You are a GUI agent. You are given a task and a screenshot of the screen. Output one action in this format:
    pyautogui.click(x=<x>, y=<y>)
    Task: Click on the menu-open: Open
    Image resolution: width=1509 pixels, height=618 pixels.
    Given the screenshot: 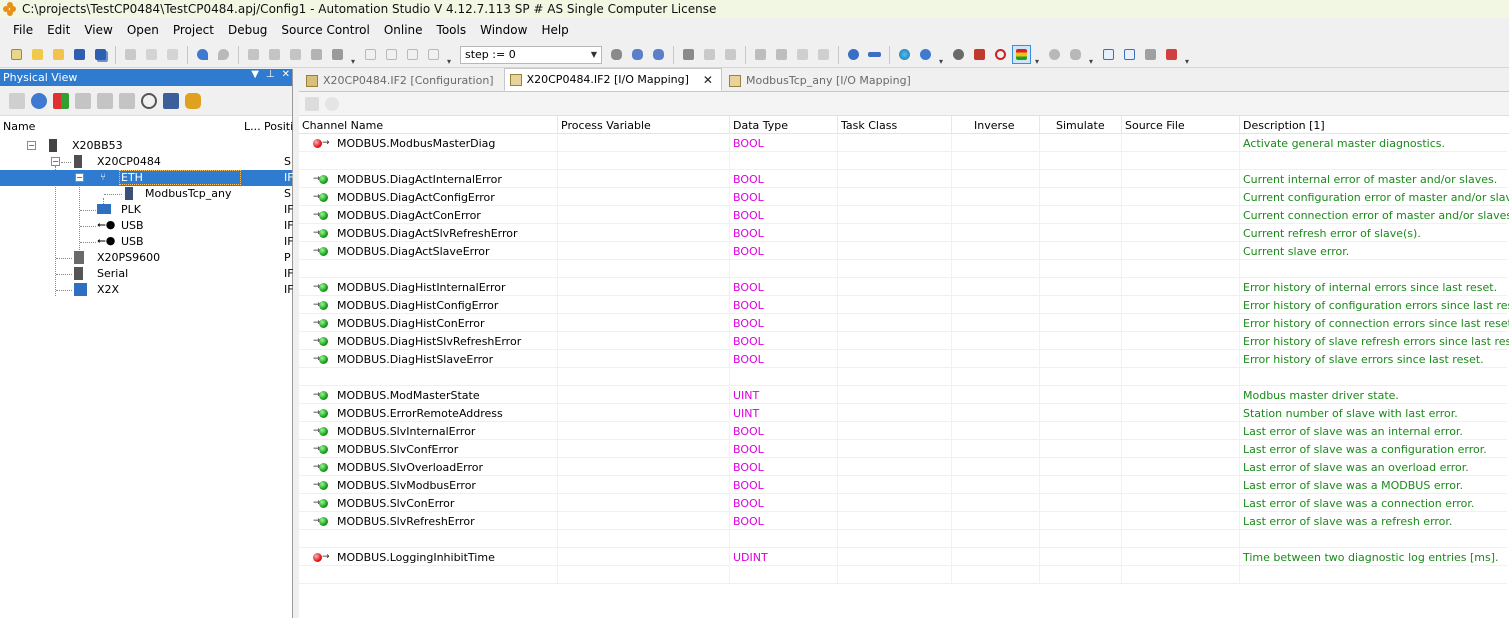 What is the action you would take?
    pyautogui.click(x=143, y=30)
    